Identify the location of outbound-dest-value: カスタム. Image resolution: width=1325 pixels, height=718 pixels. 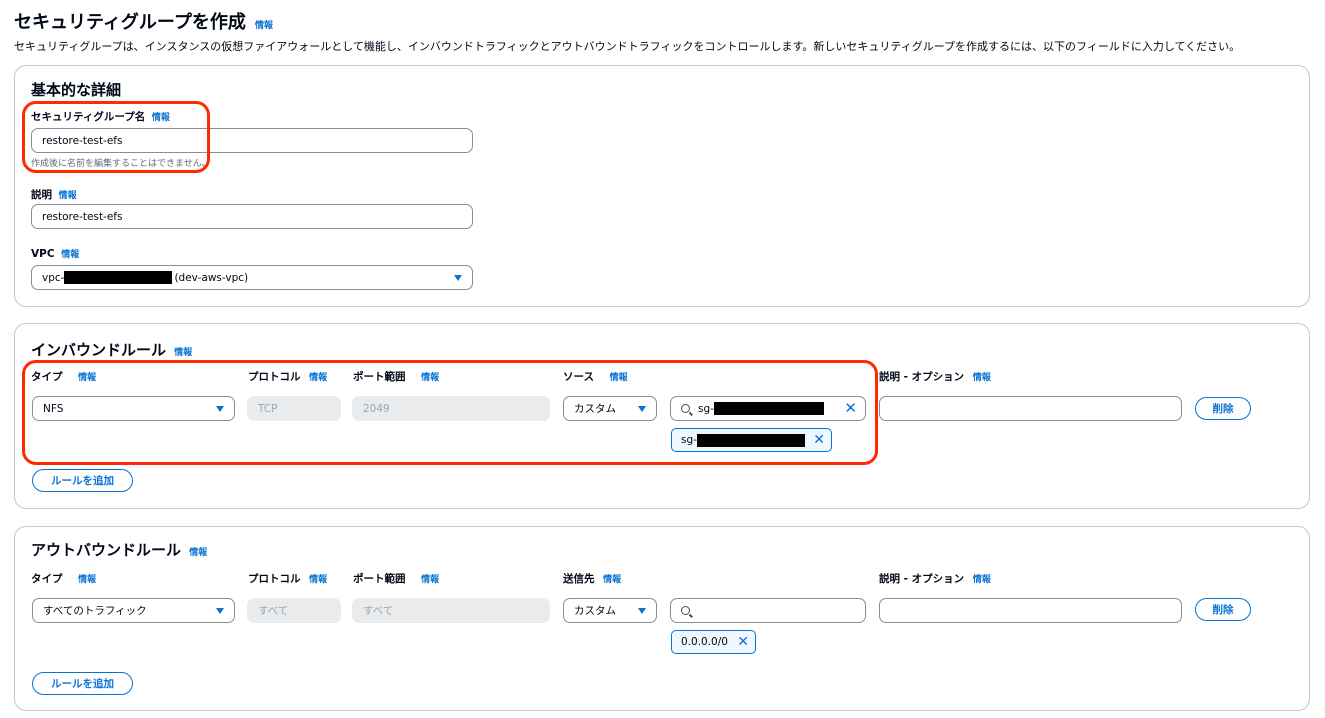
(595, 611).